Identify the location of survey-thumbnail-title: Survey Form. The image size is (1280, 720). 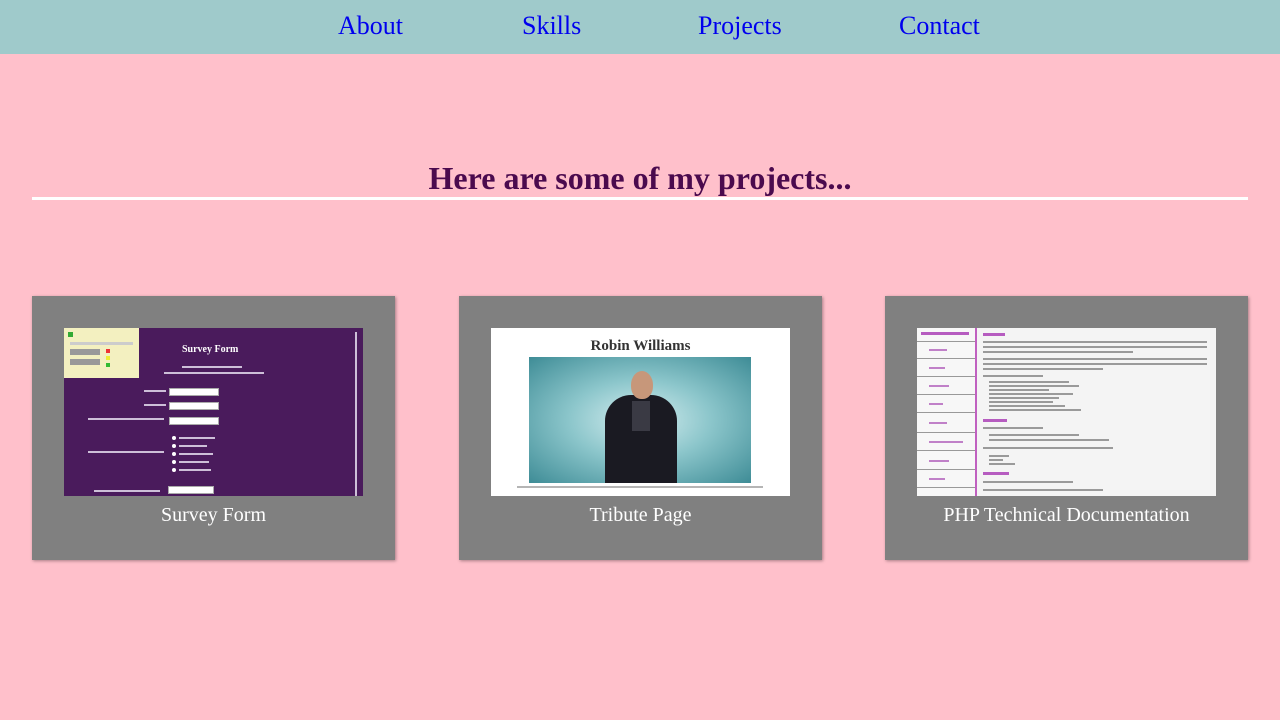
(210, 349).